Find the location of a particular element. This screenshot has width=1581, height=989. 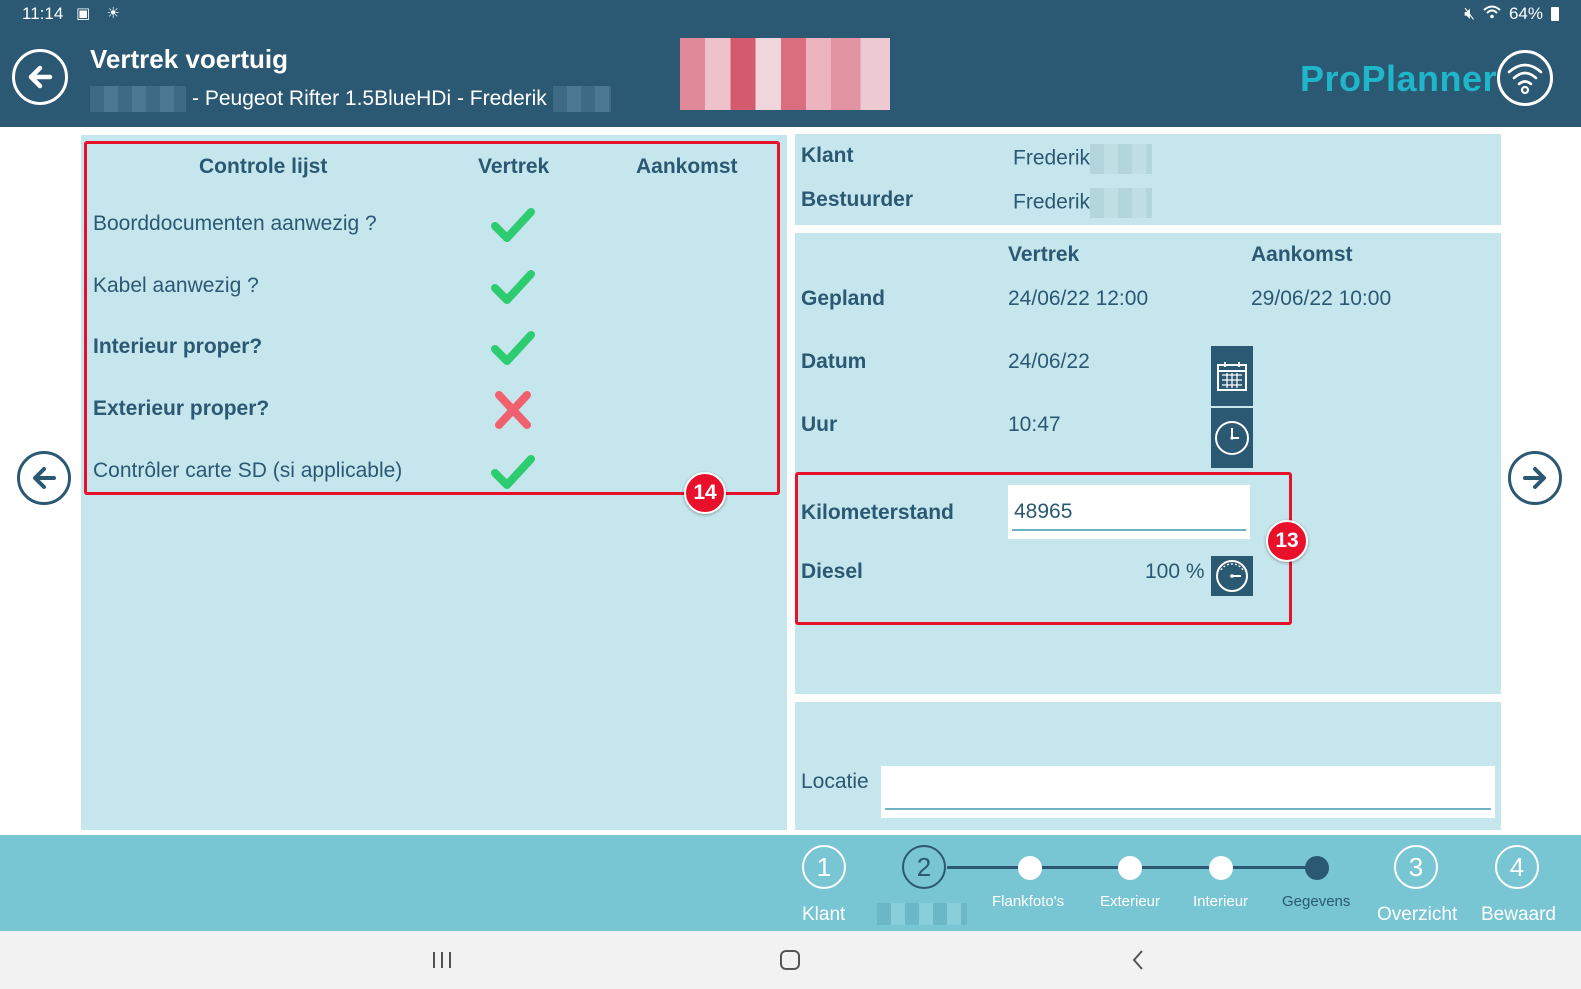

wizard-stepper is located at coordinates (790, 883).